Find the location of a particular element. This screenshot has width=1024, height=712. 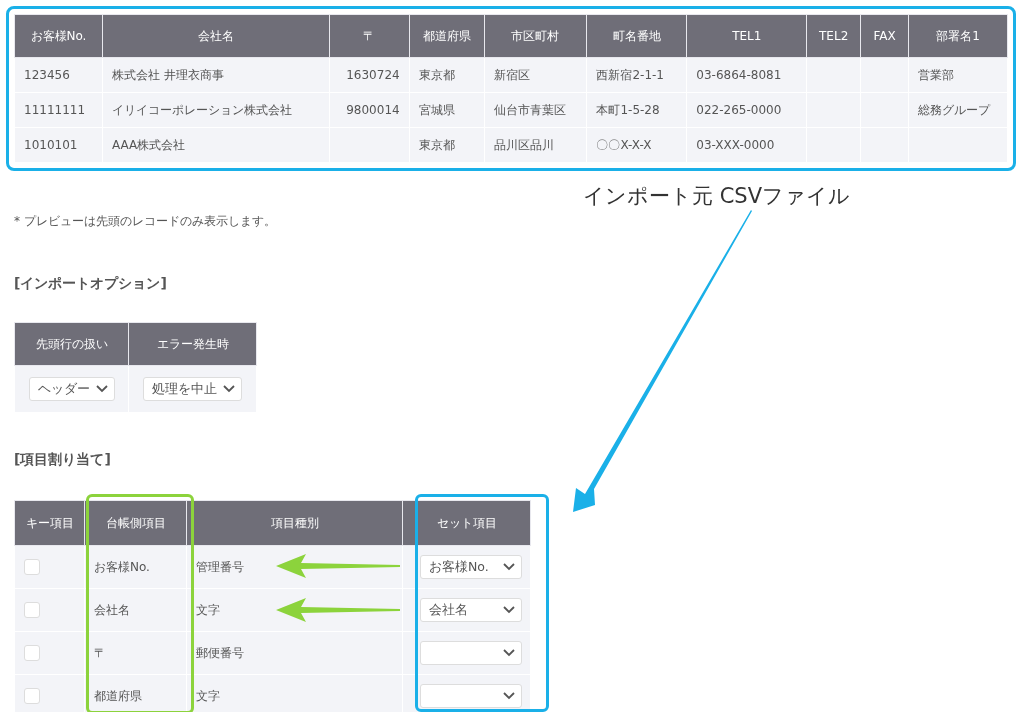

table-cell: 〒 is located at coordinates (135, 653).